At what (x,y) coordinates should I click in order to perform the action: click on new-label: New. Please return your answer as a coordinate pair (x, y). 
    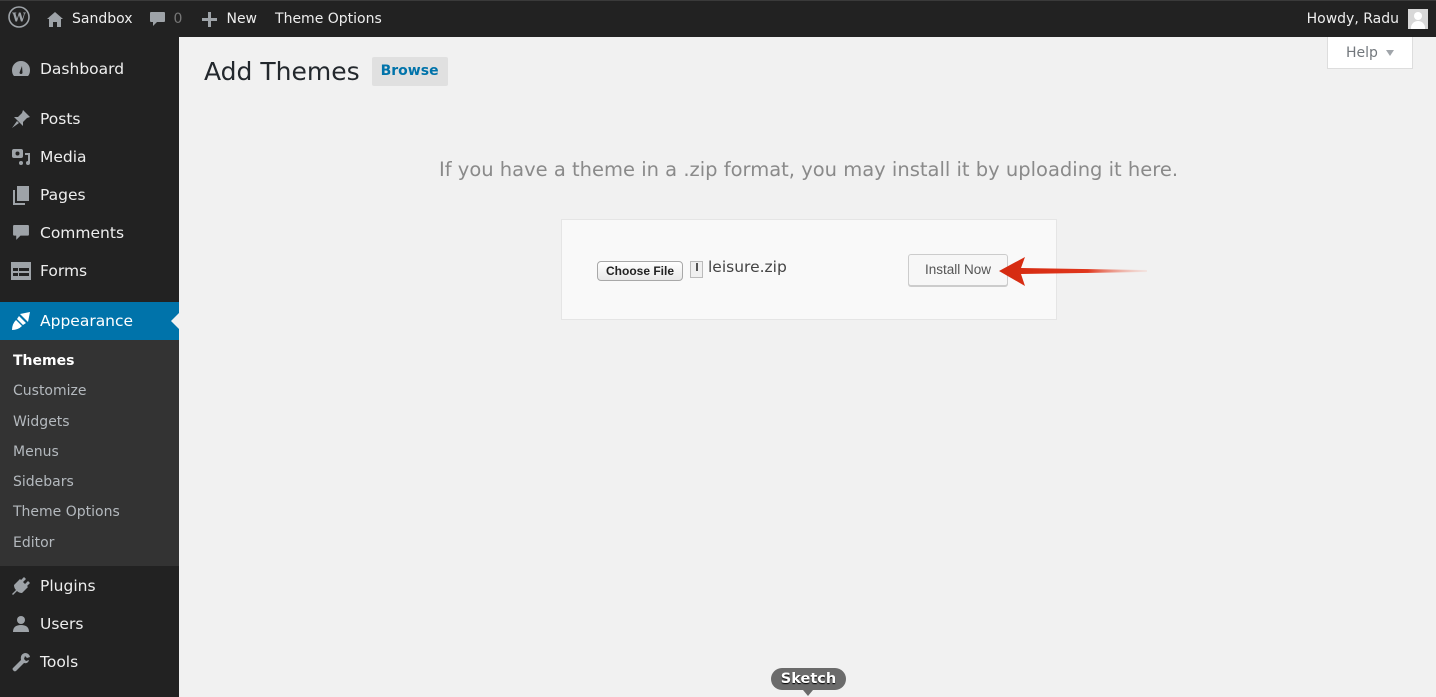
    Looking at the image, I should click on (242, 19).